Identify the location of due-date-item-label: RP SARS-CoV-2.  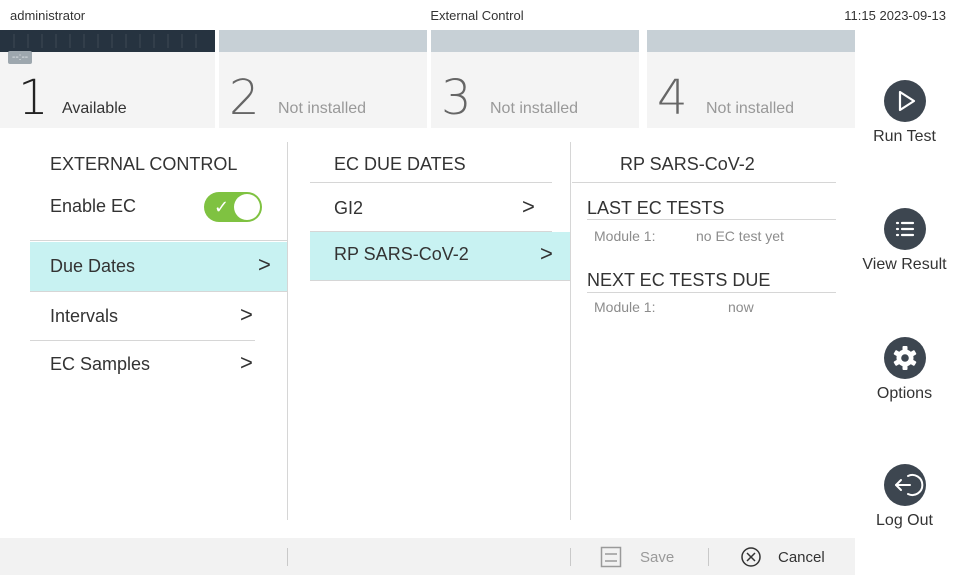
(401, 254).